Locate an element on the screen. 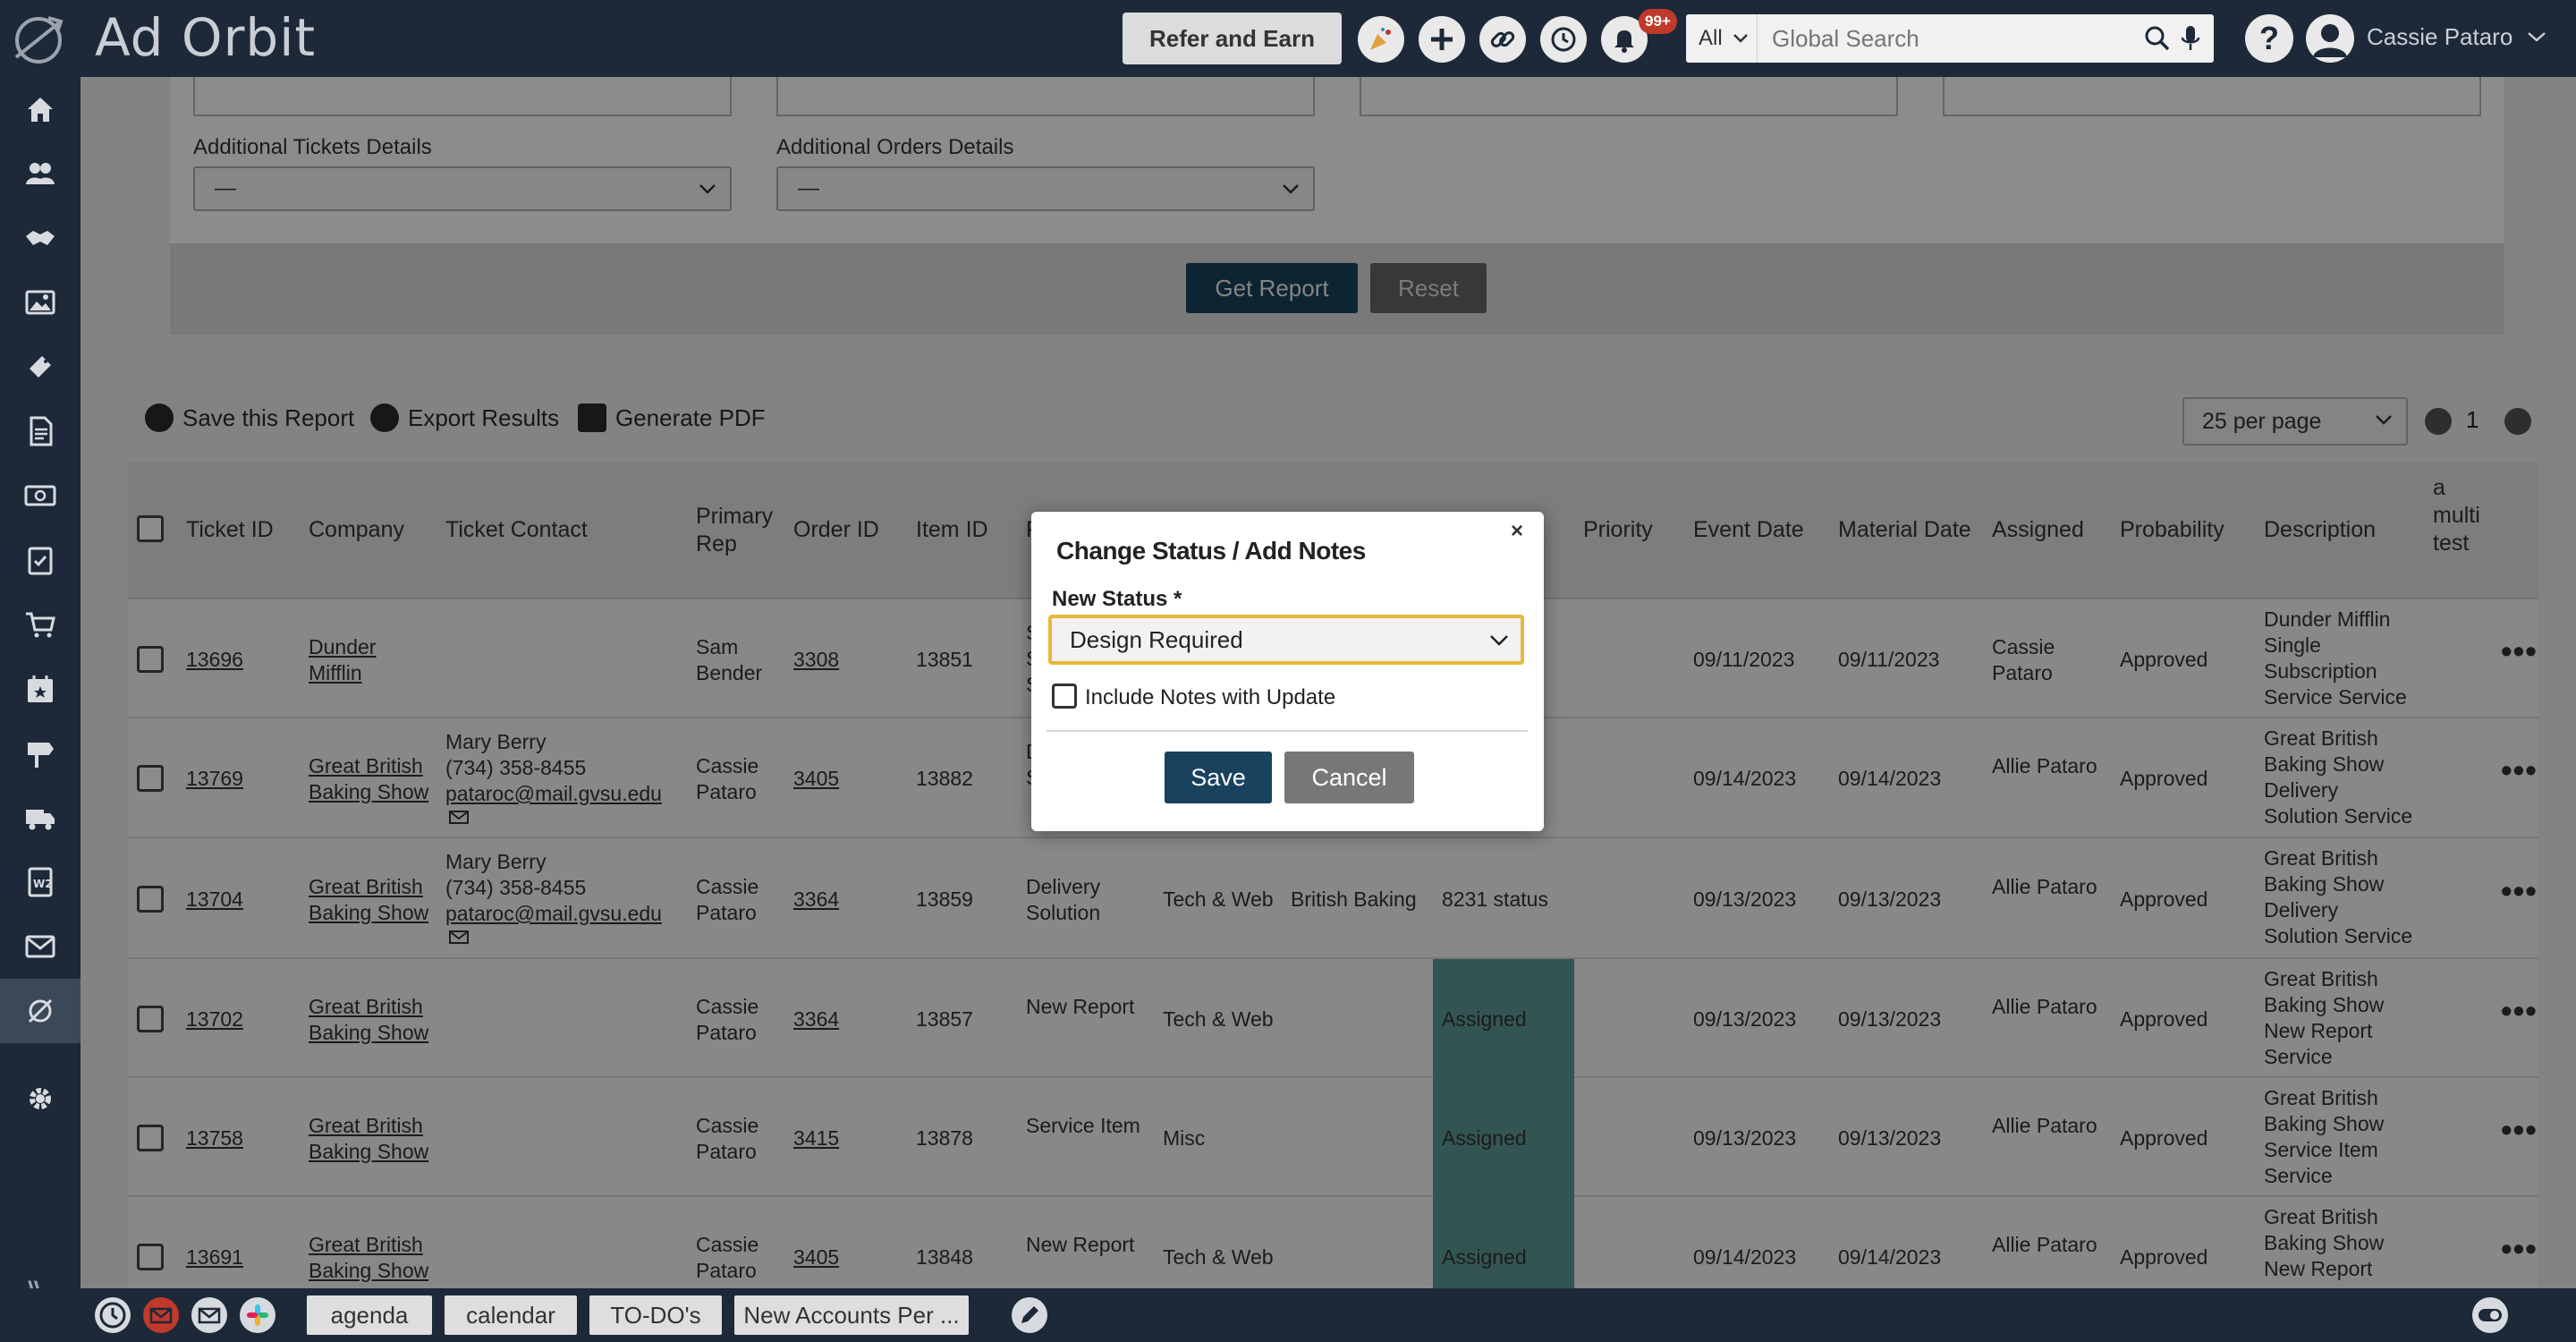 The height and width of the screenshot is (1342, 2576). search-scope-value: All is located at coordinates (1711, 38).